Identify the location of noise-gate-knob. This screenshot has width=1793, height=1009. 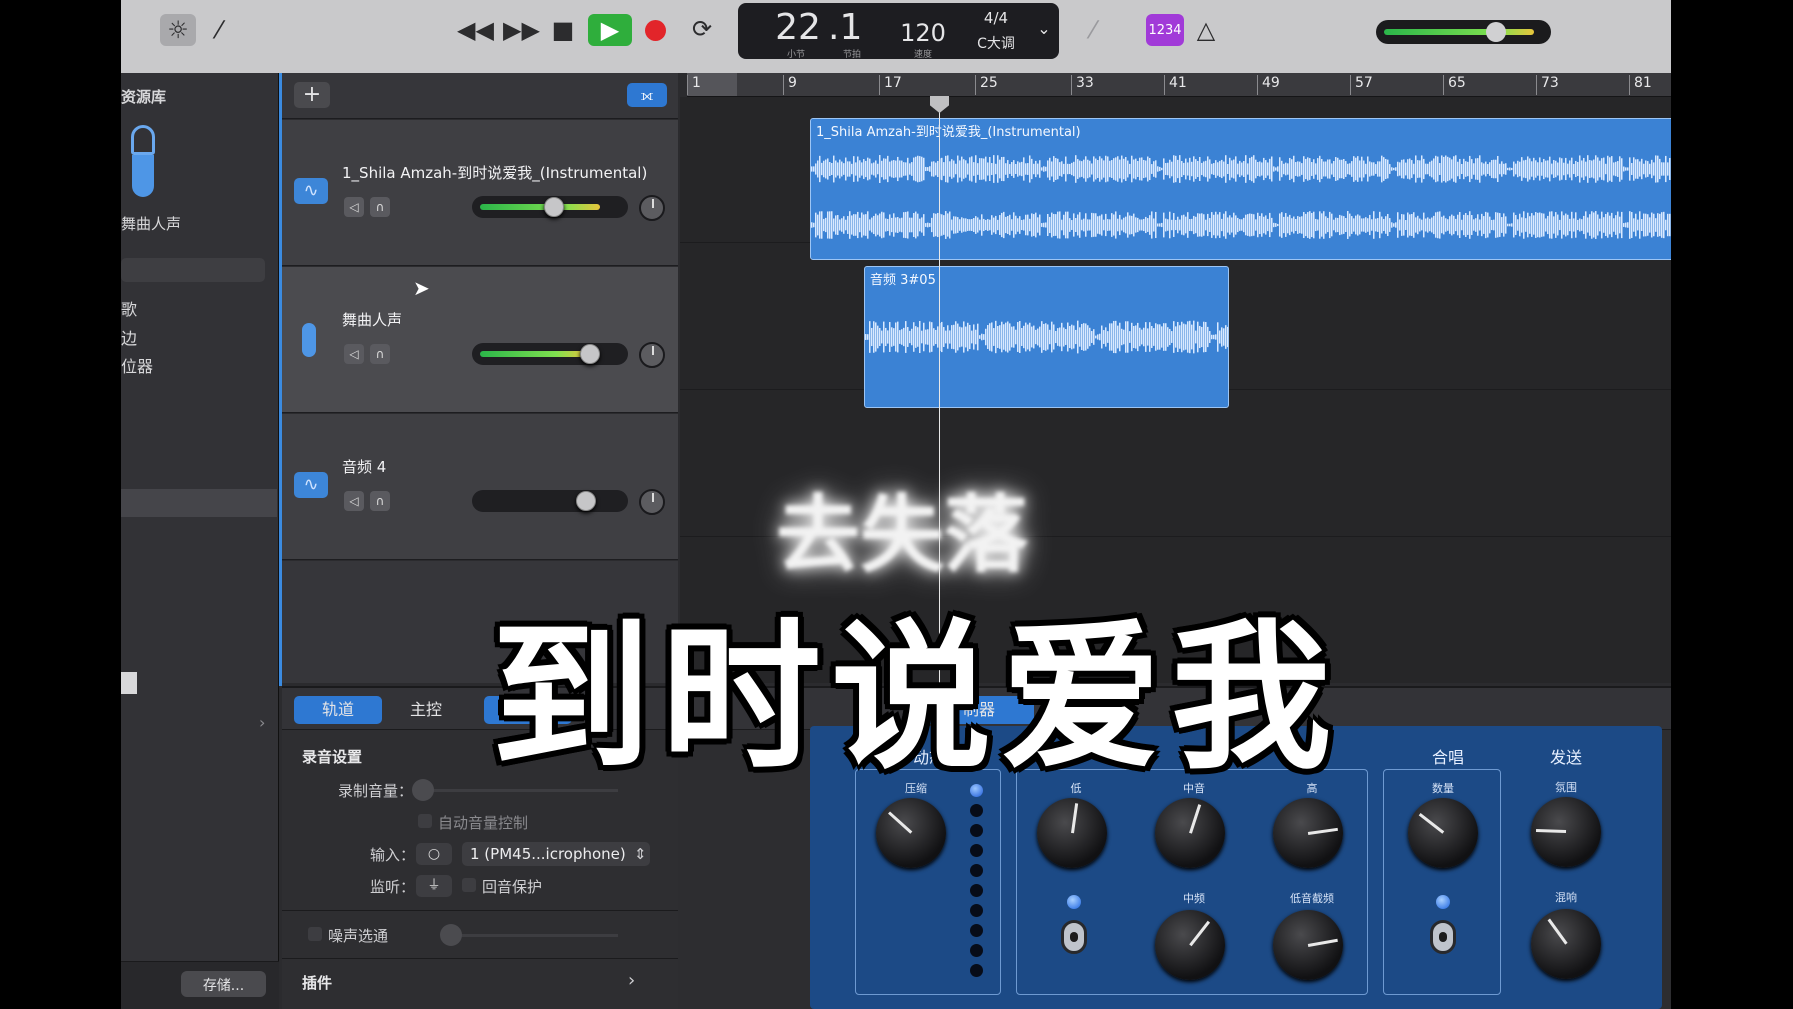
(451, 935).